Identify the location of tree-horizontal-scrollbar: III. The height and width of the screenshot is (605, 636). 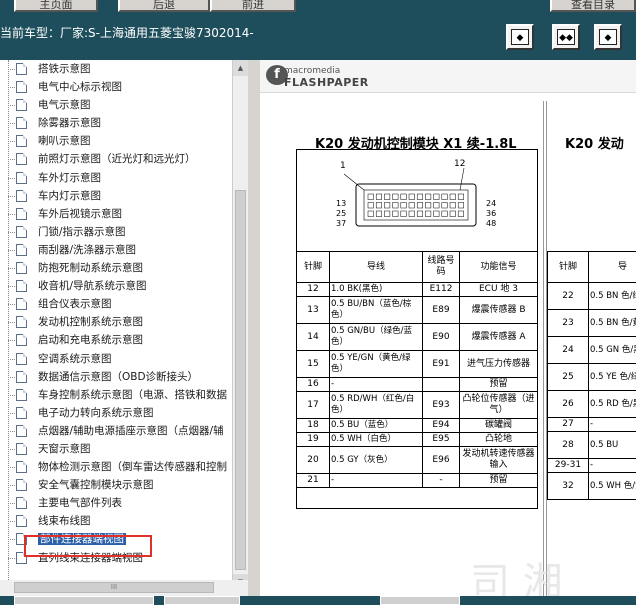
(124, 588).